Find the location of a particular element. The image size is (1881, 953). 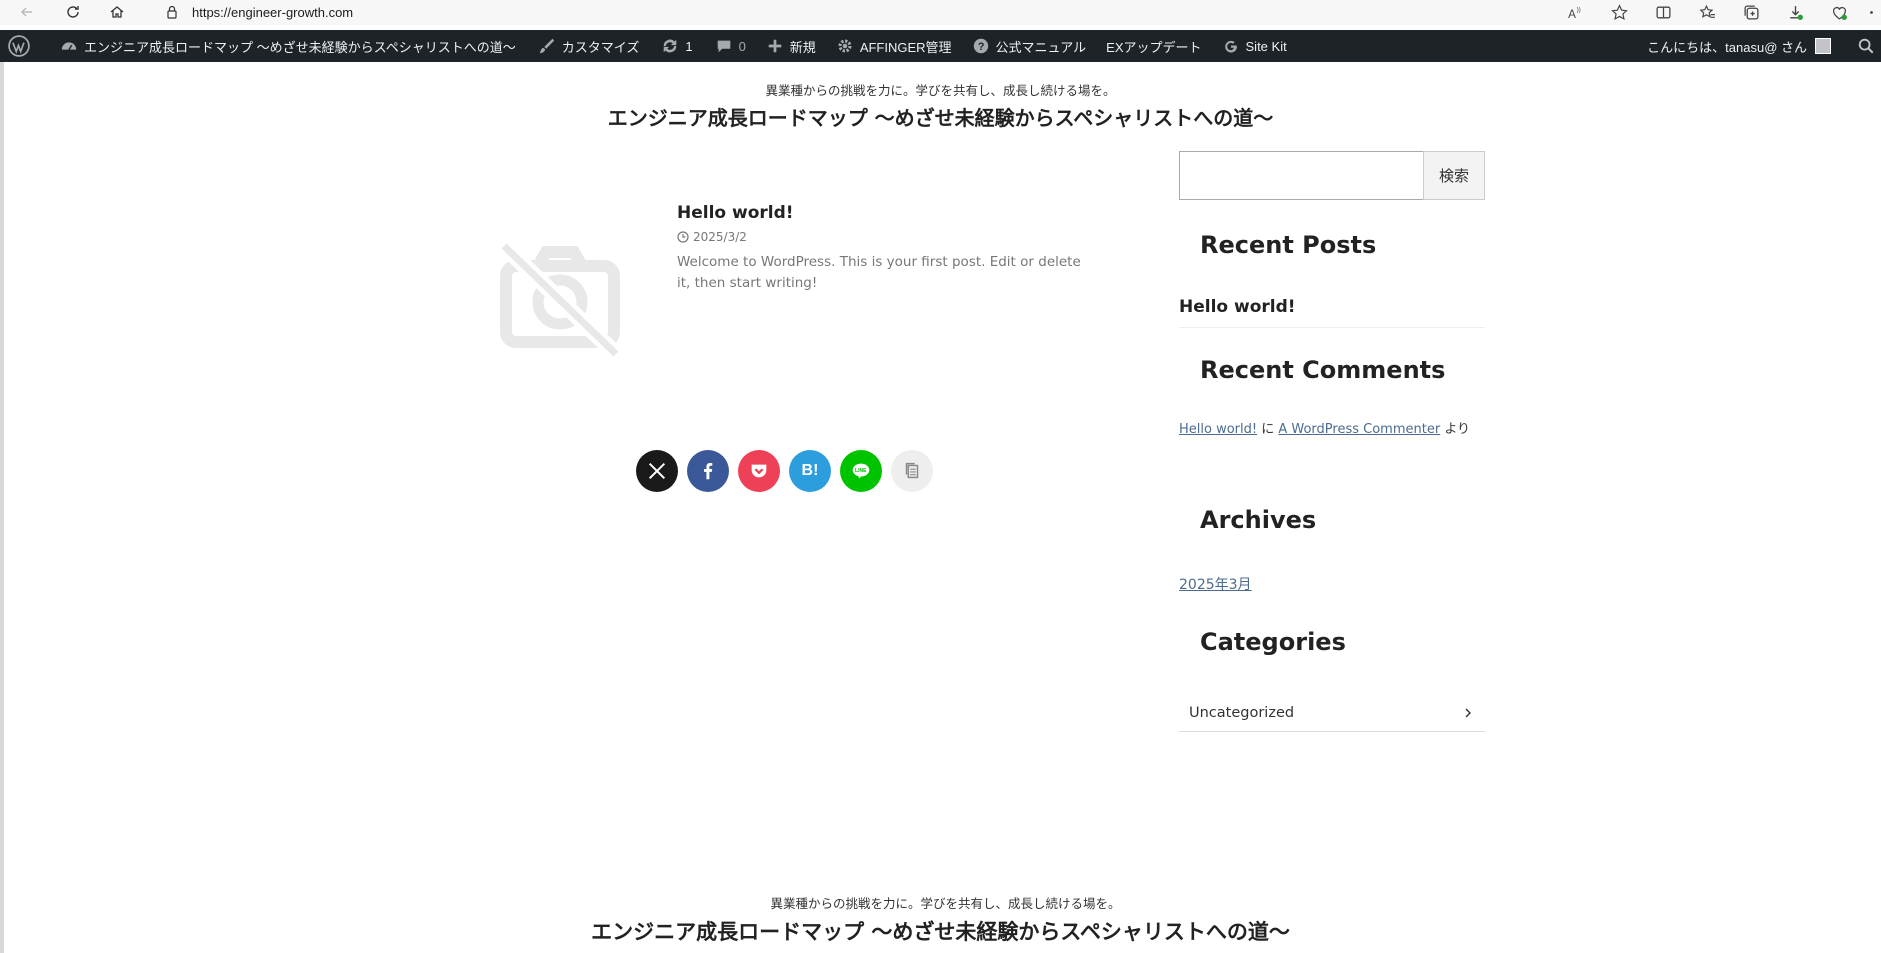

facebook-logo-icon is located at coordinates (708, 471).